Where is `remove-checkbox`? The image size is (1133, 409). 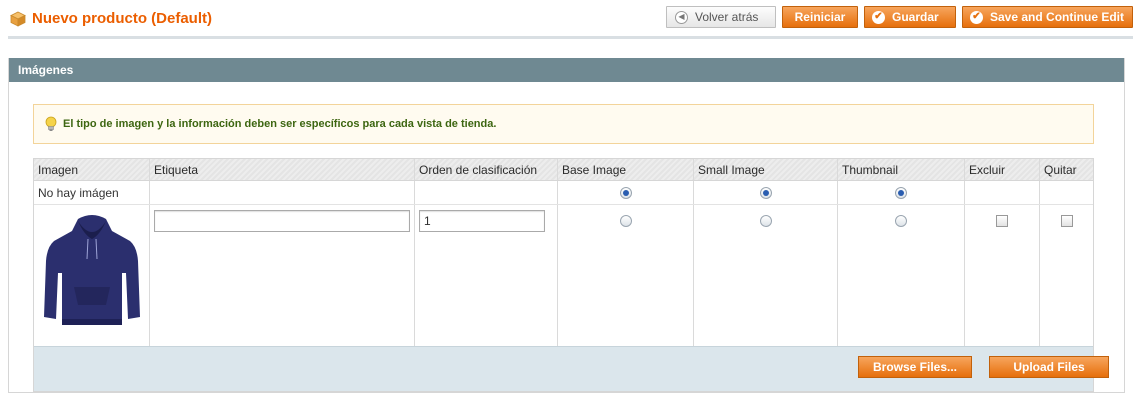 remove-checkbox is located at coordinates (1066, 221).